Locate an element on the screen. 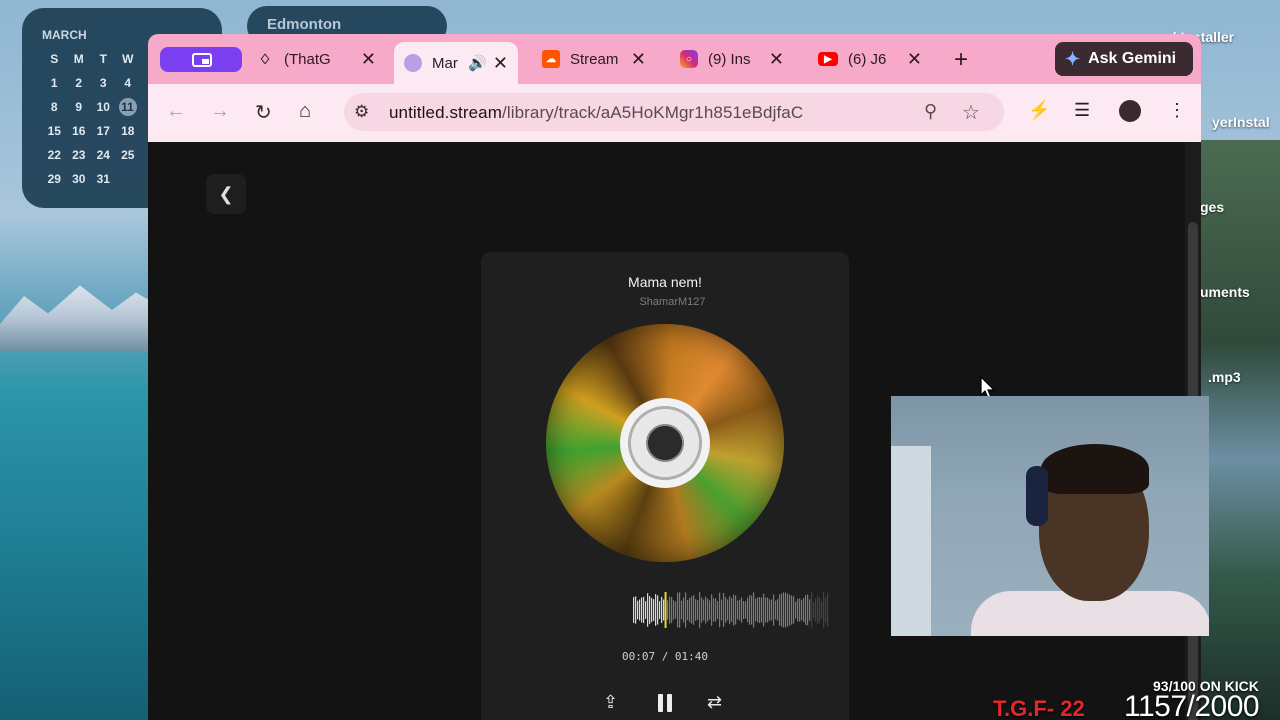  tab-soundcloud: ☁ Stream ✕ is located at coordinates (599, 59).